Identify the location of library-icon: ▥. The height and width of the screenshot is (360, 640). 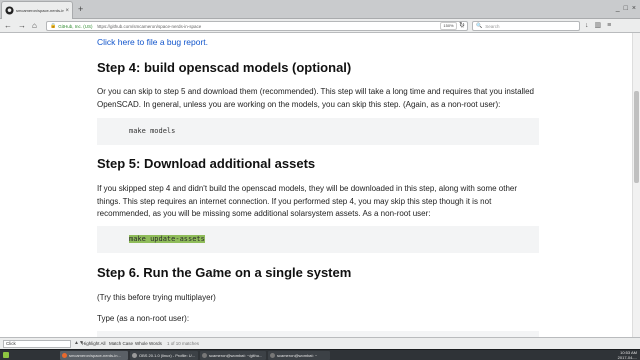
(598, 26).